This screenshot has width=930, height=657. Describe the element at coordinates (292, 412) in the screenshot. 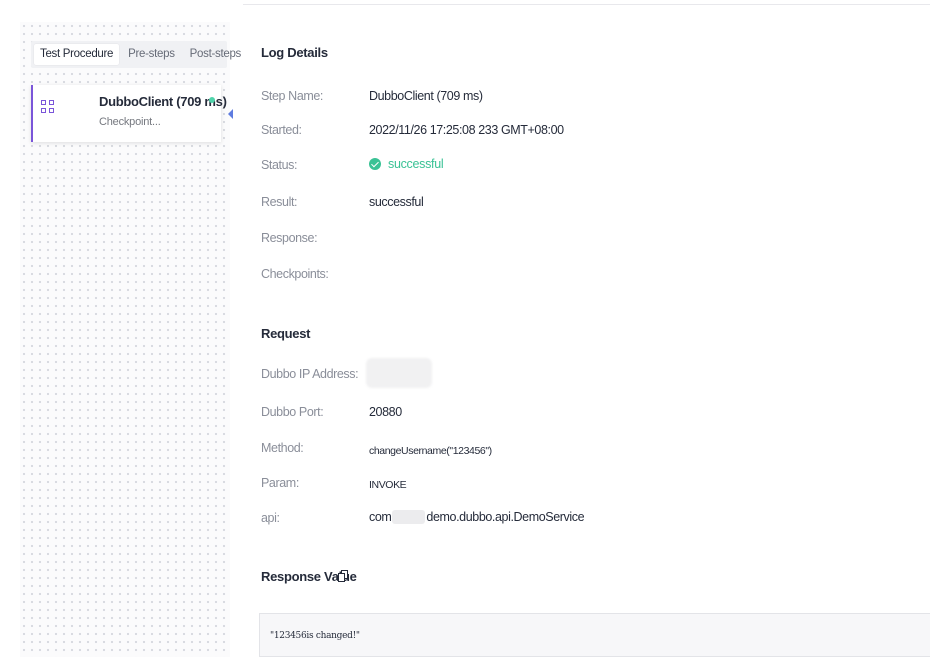

I see `dubbo-port-label: Dubbo Port:` at that location.